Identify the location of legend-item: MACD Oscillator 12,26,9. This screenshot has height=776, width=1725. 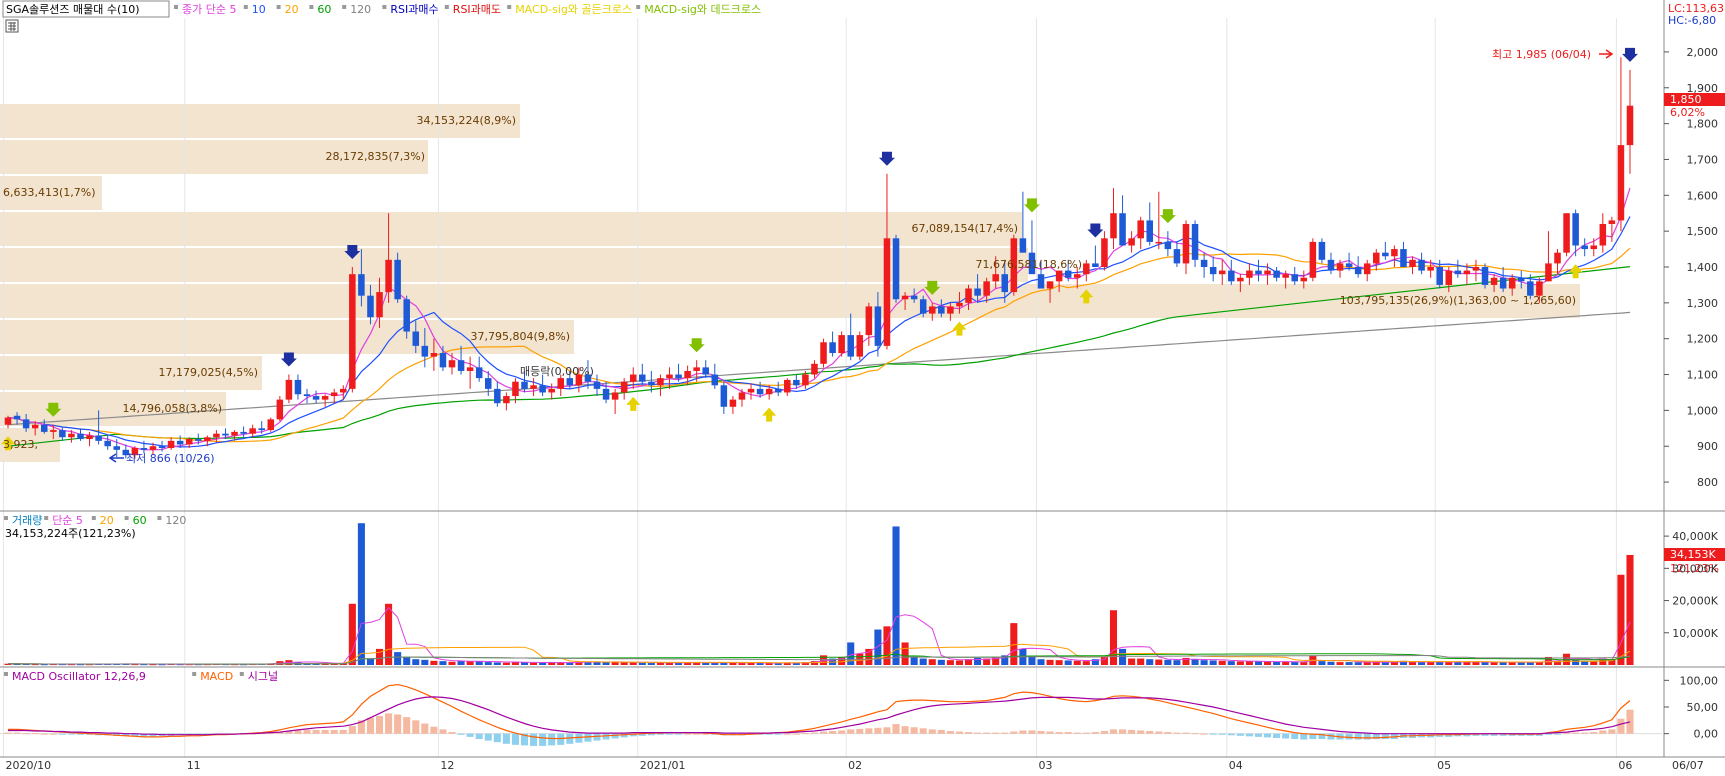
(79, 676).